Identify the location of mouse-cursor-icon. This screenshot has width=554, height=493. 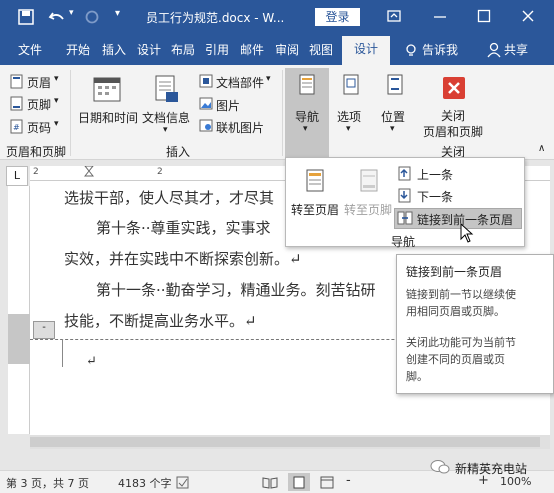
(467, 233).